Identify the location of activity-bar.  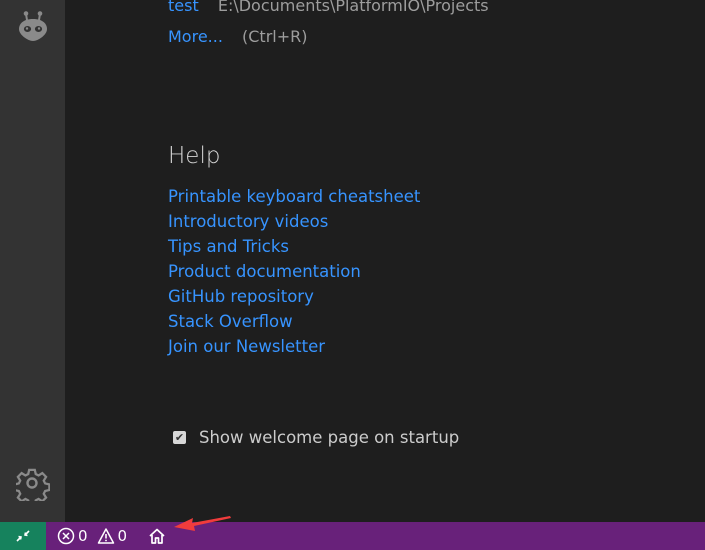
(32, 261).